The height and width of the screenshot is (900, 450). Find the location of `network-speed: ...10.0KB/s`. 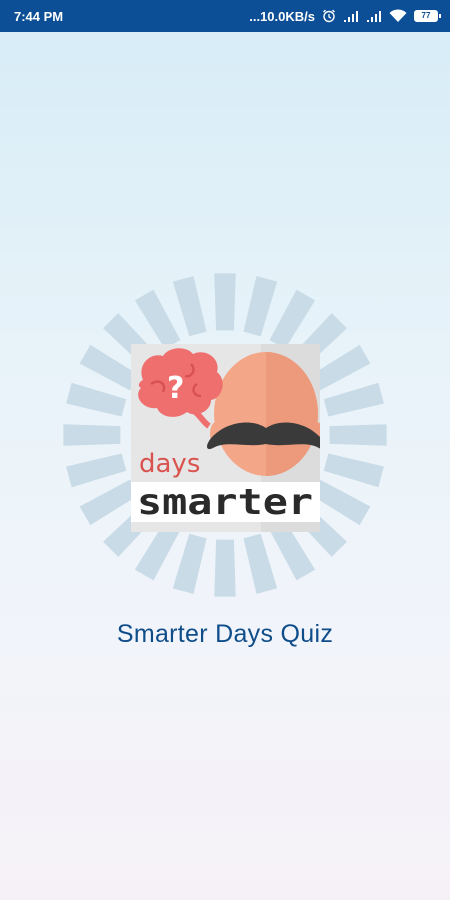

network-speed: ...10.0KB/s is located at coordinates (282, 16).